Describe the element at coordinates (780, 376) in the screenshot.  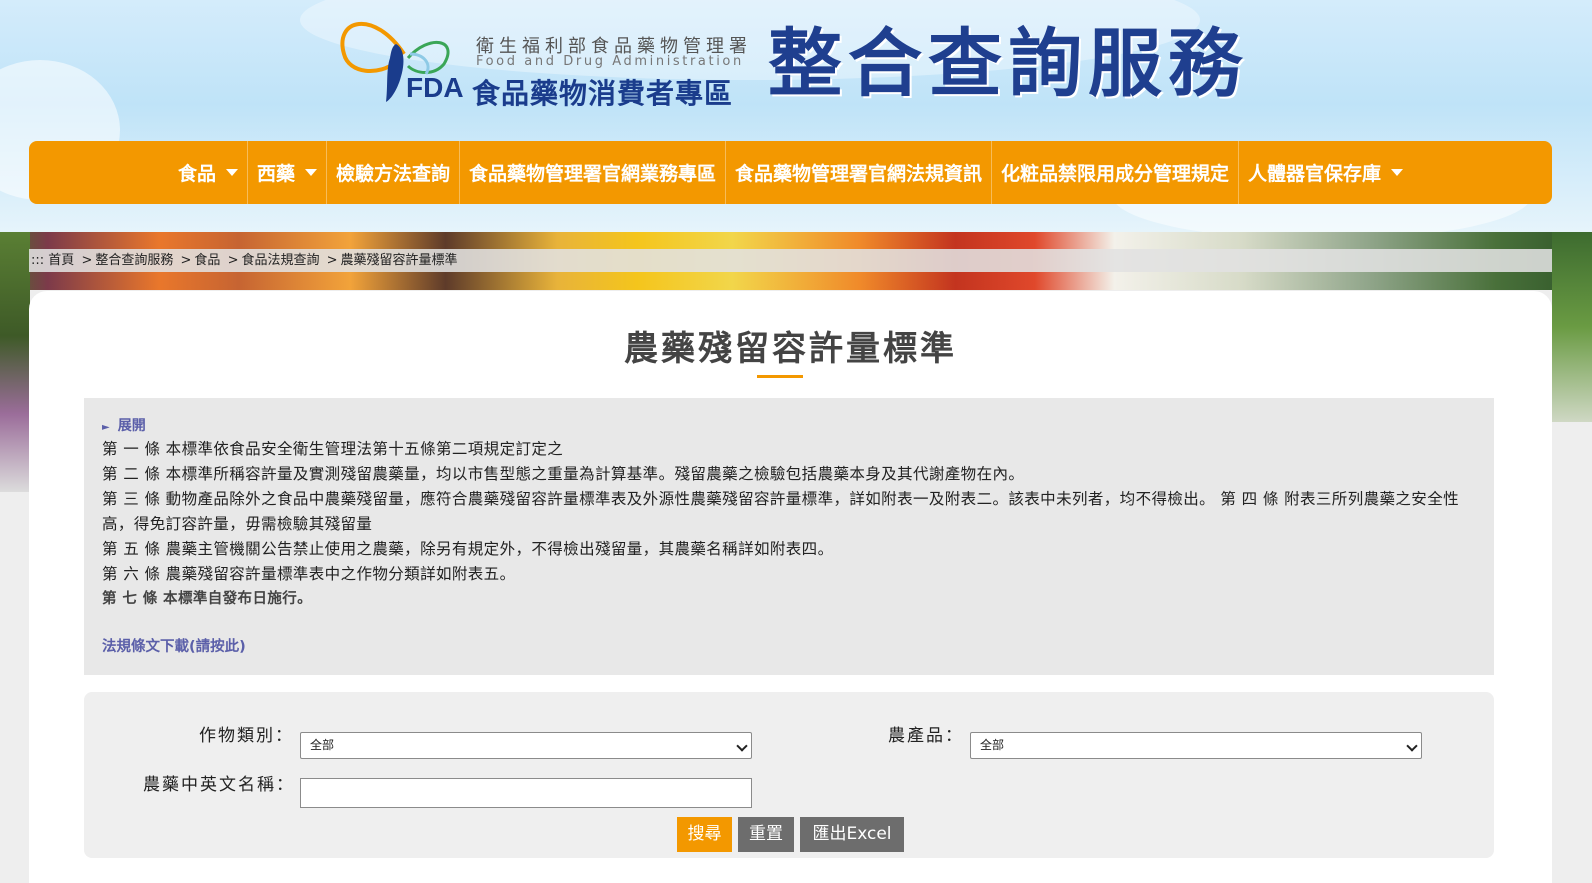
I see `title-underline` at that location.